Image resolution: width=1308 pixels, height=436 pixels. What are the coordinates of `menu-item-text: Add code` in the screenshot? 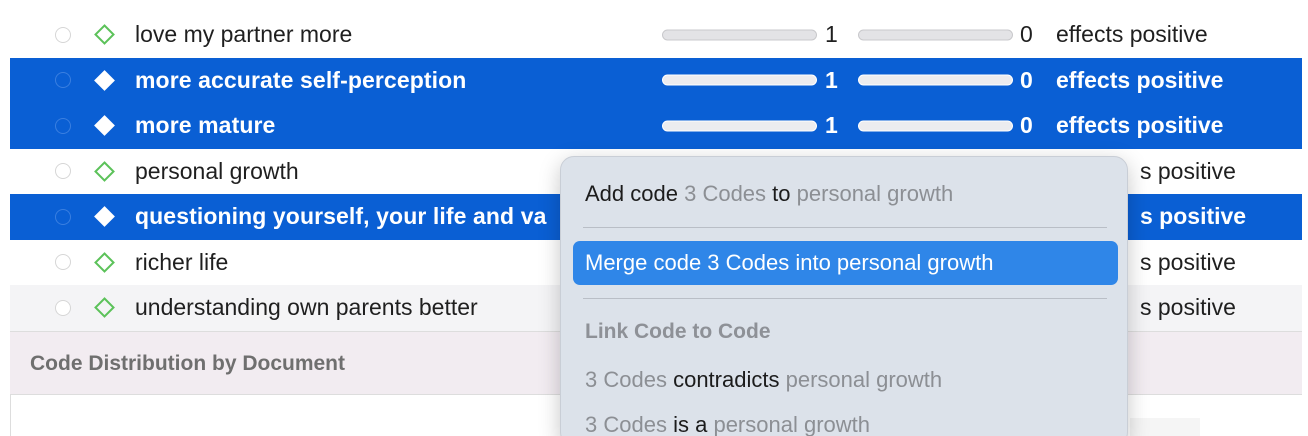 It's located at (631, 193).